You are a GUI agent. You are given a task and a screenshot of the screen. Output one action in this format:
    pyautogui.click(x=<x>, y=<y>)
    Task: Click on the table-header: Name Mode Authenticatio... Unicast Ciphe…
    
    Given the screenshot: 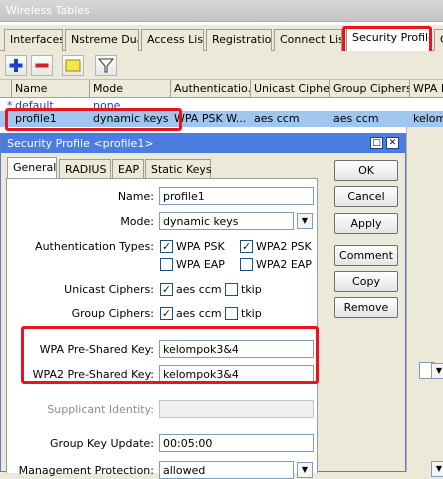 What is the action you would take?
    pyautogui.click(x=221, y=89)
    